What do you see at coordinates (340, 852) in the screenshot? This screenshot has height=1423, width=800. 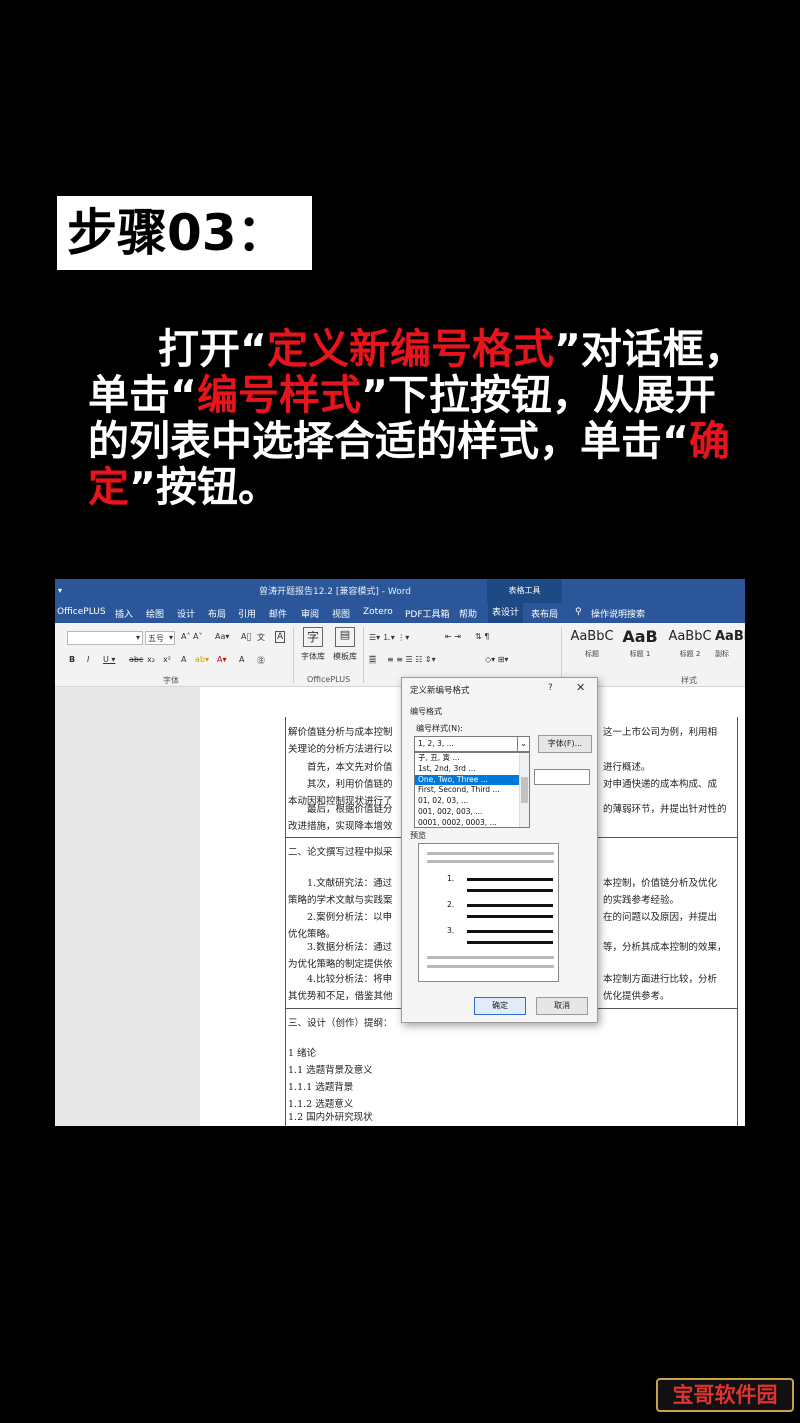 I see `doc-line: 二、论文撰写过程中拟采` at bounding box center [340, 852].